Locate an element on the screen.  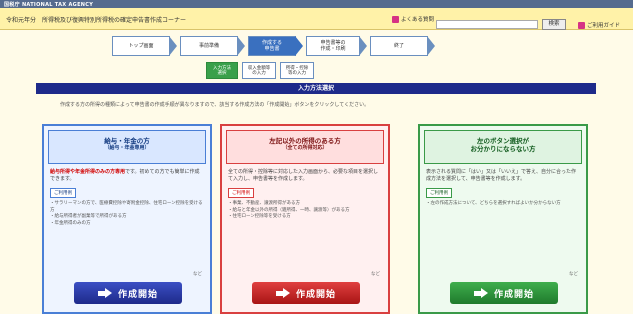
step-preparation: 事前準備 is located at coordinates (212, 46).